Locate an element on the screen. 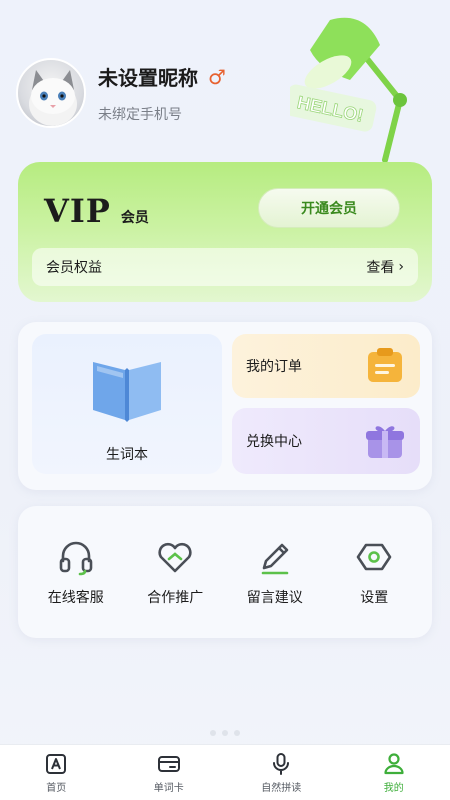 This screenshot has height=800, width=450. handshake-heart-icon is located at coordinates (175, 557).